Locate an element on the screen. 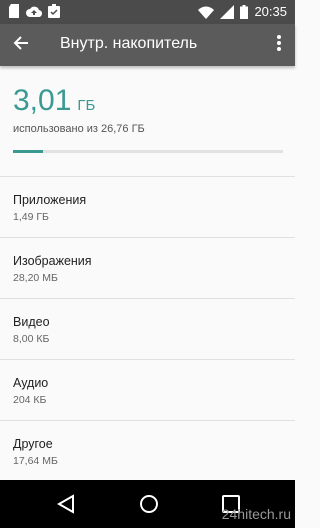  clipboard-check-icon is located at coordinates (54, 11).